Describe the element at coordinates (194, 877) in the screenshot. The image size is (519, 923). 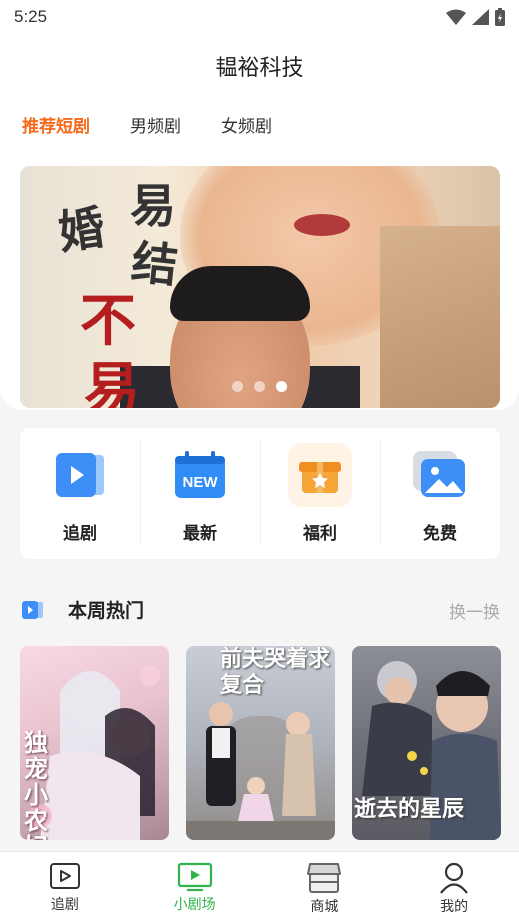
I see `tv-icon` at that location.